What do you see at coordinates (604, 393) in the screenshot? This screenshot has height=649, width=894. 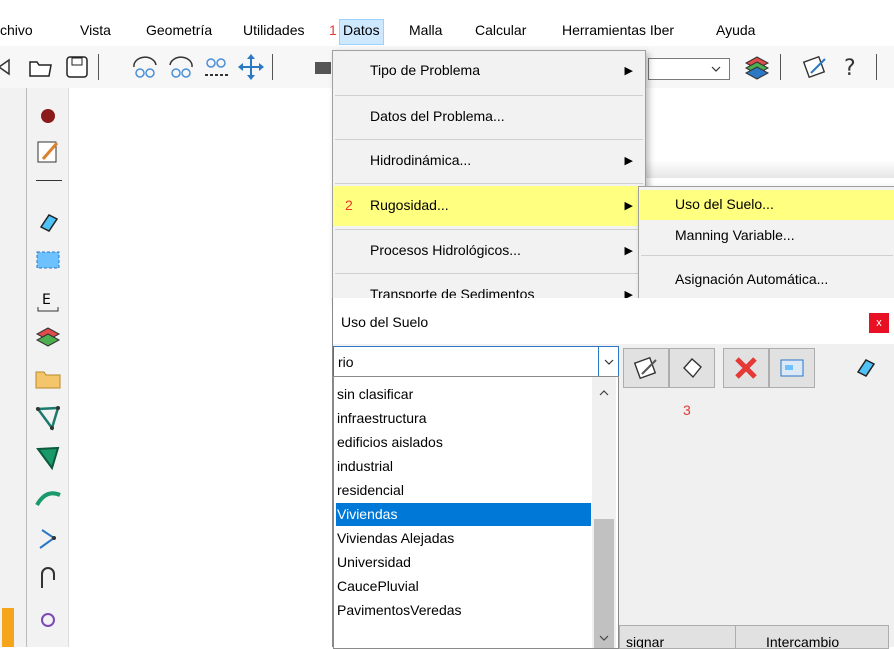 I see `chevron-up-icon` at bounding box center [604, 393].